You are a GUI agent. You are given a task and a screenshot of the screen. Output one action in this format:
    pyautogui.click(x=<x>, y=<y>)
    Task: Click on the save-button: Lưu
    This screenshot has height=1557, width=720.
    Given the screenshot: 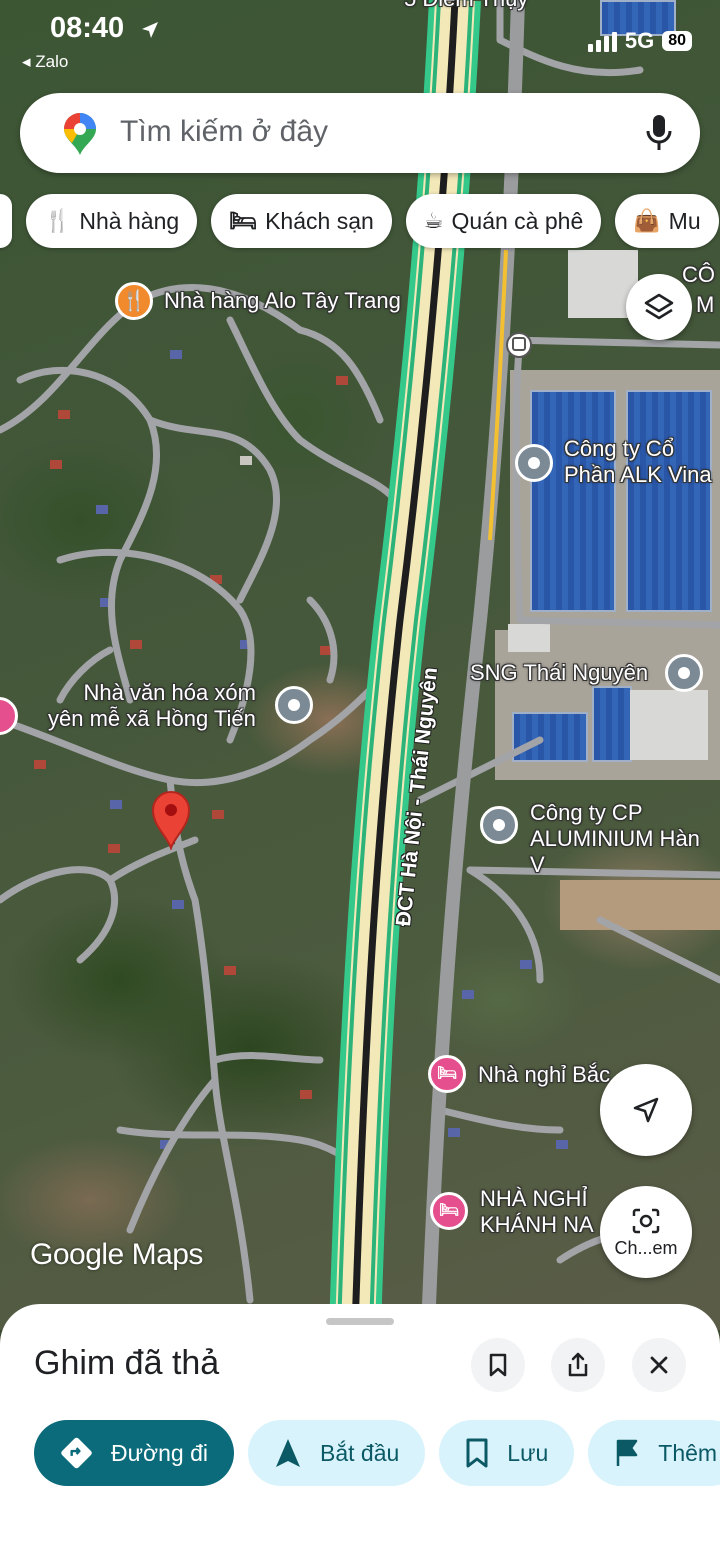 What is the action you would take?
    pyautogui.click(x=507, y=1453)
    